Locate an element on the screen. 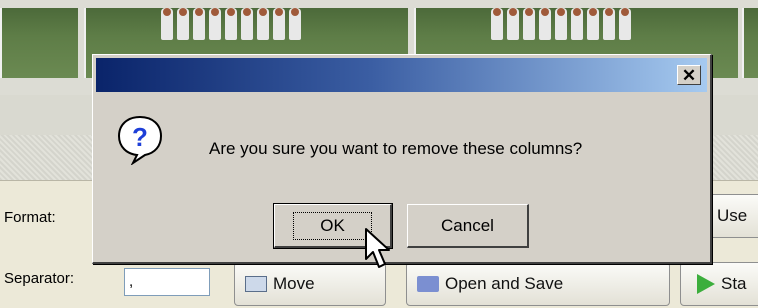  open-save-icon is located at coordinates (428, 284).